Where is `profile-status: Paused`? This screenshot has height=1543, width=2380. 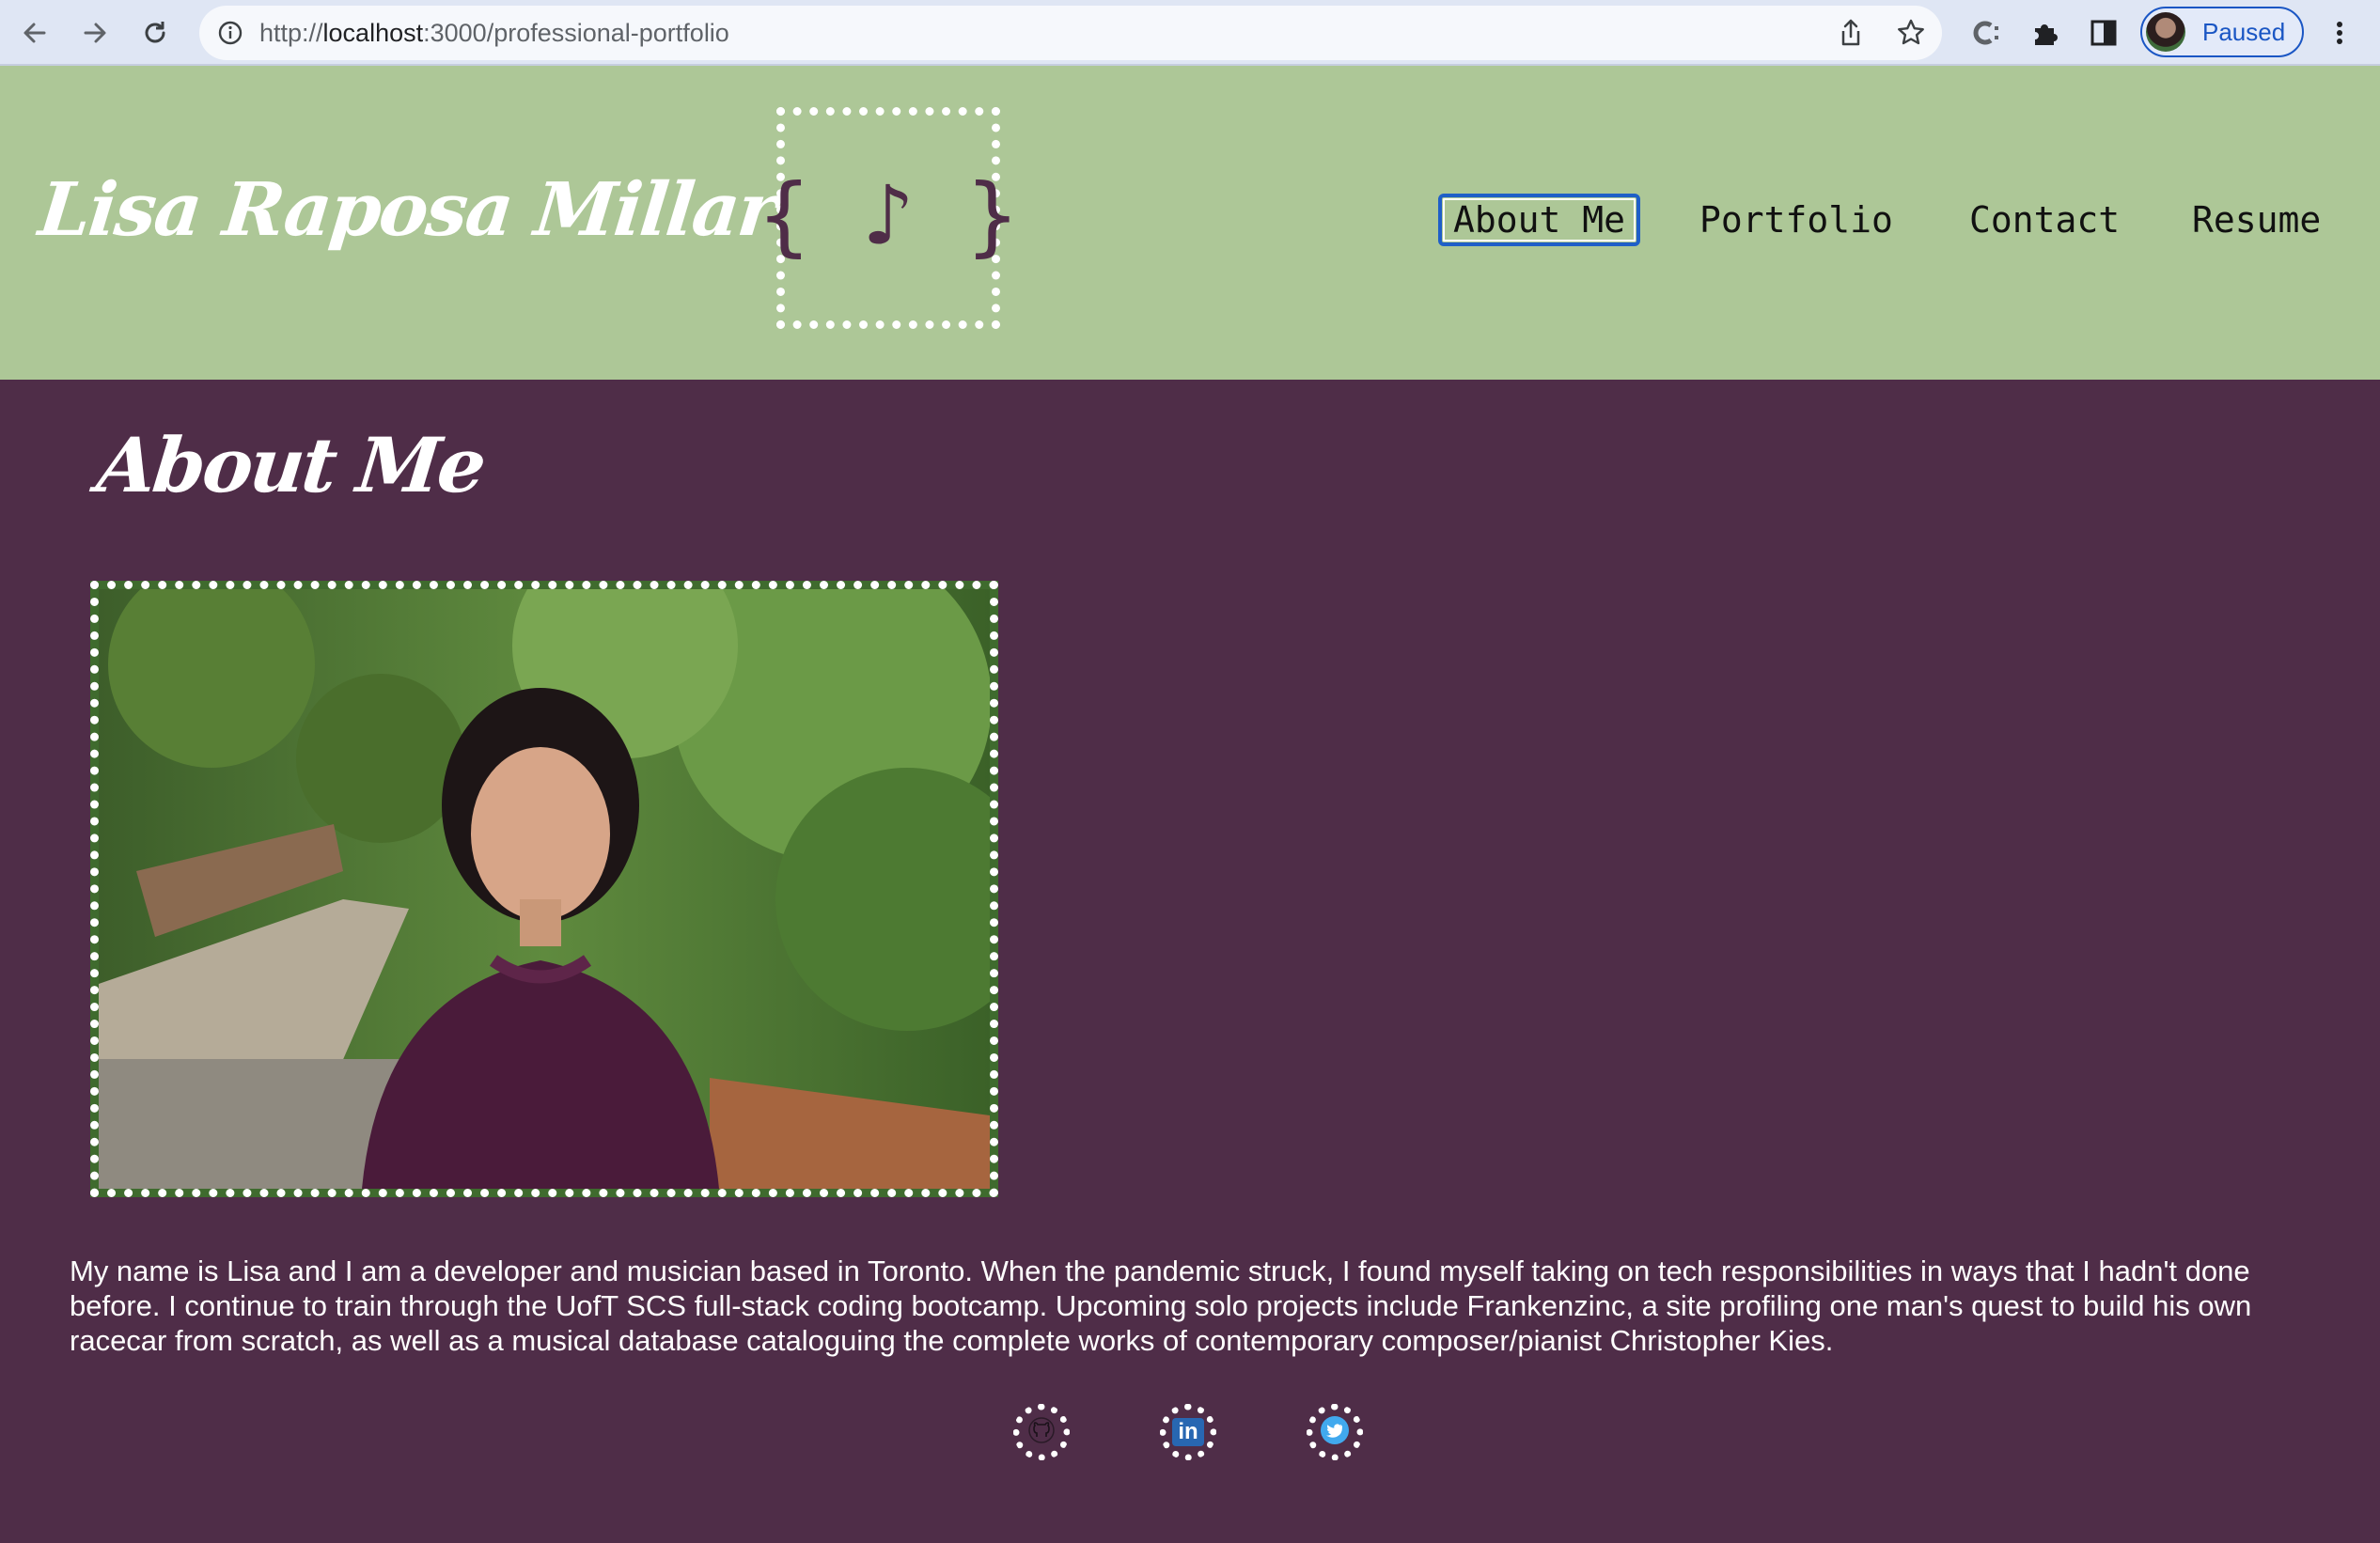
profile-status: Paused is located at coordinates (2244, 32).